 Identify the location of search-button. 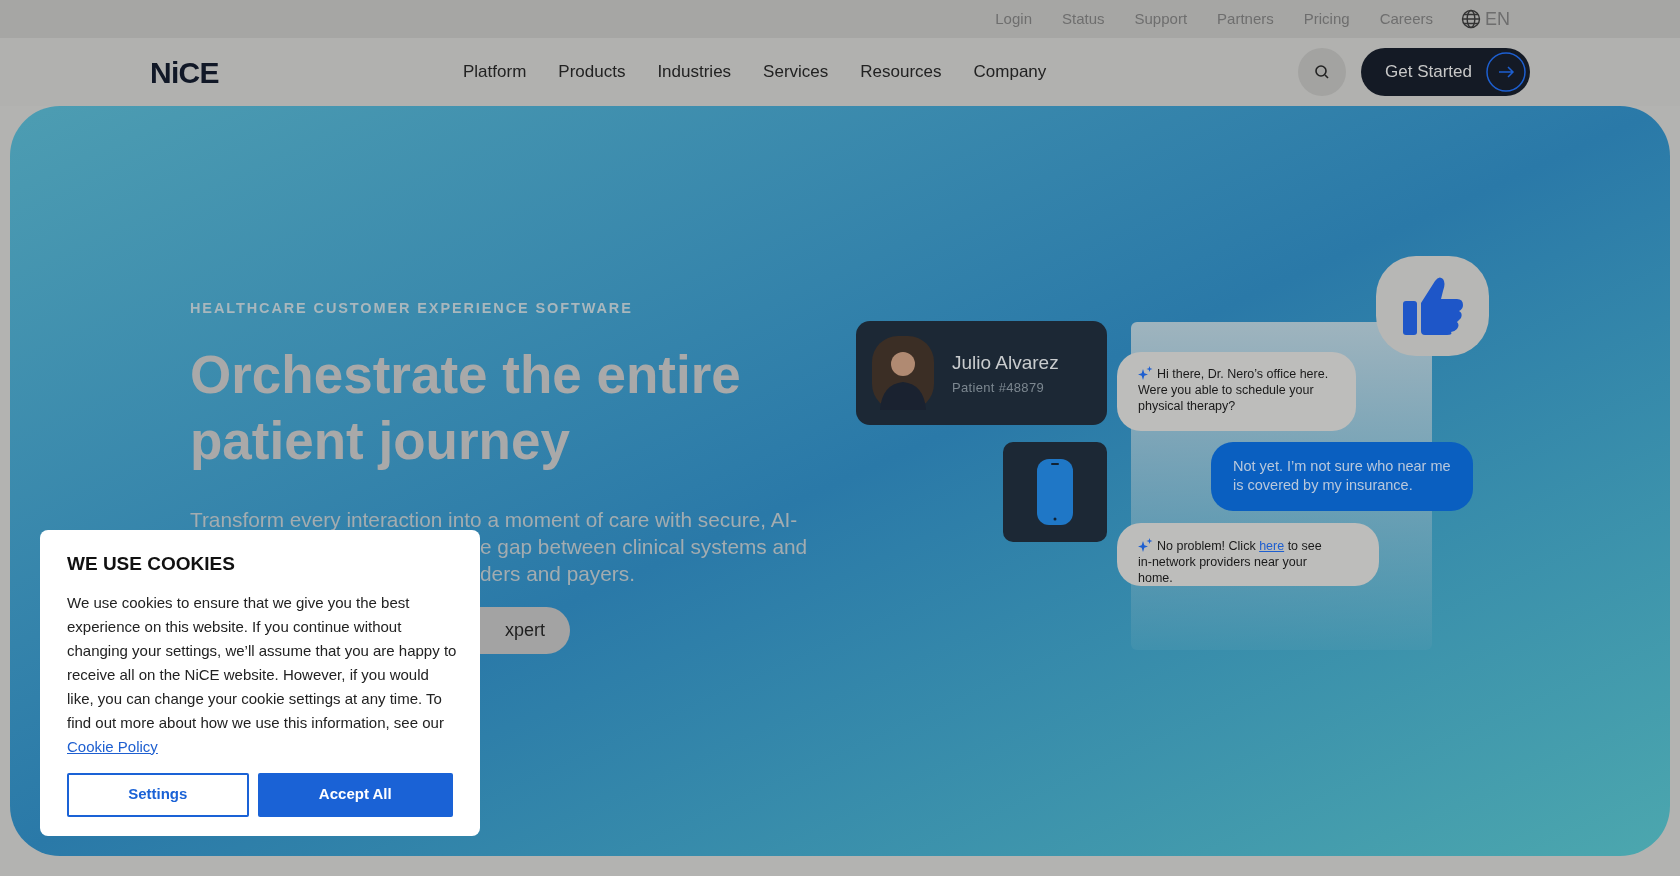
(1322, 72).